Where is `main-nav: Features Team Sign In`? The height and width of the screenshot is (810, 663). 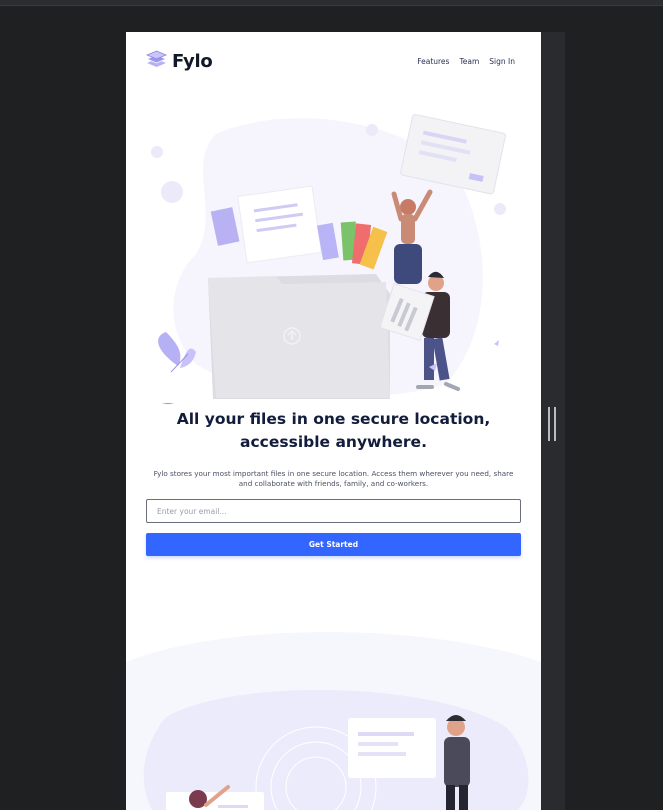 main-nav: Features Team Sign In is located at coordinates (466, 61).